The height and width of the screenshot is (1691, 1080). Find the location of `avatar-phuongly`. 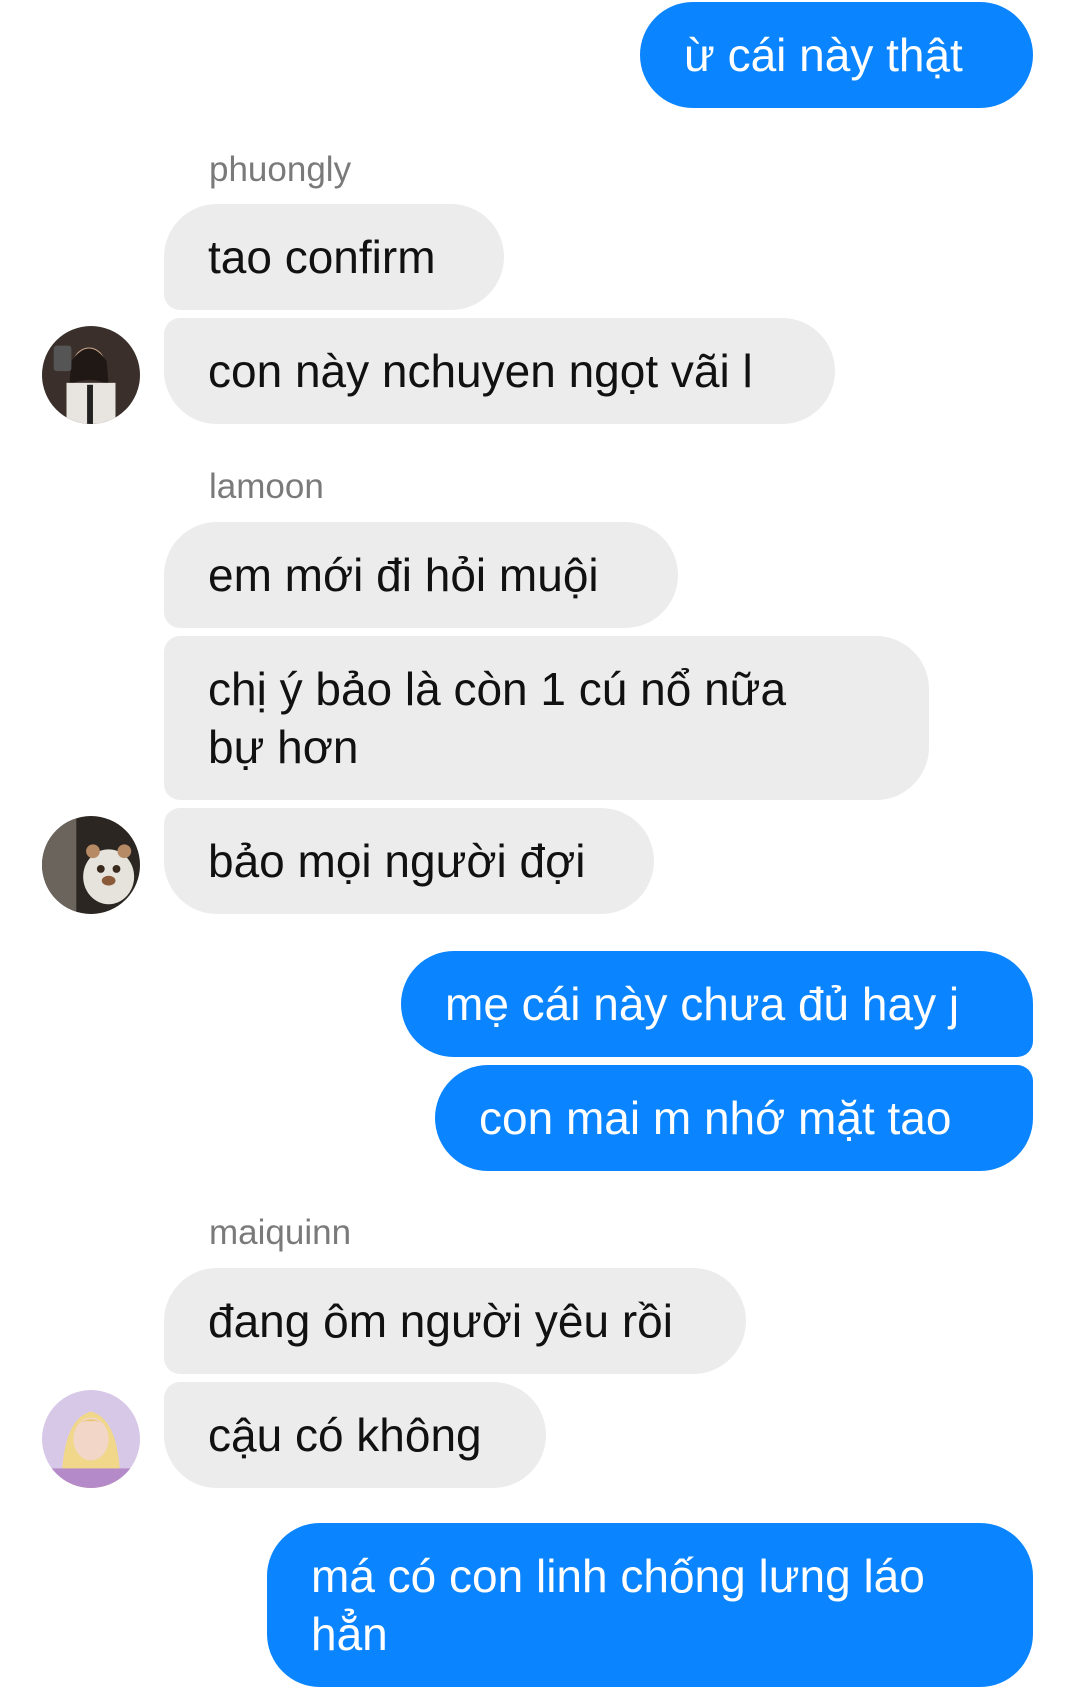

avatar-phuongly is located at coordinates (91, 375).